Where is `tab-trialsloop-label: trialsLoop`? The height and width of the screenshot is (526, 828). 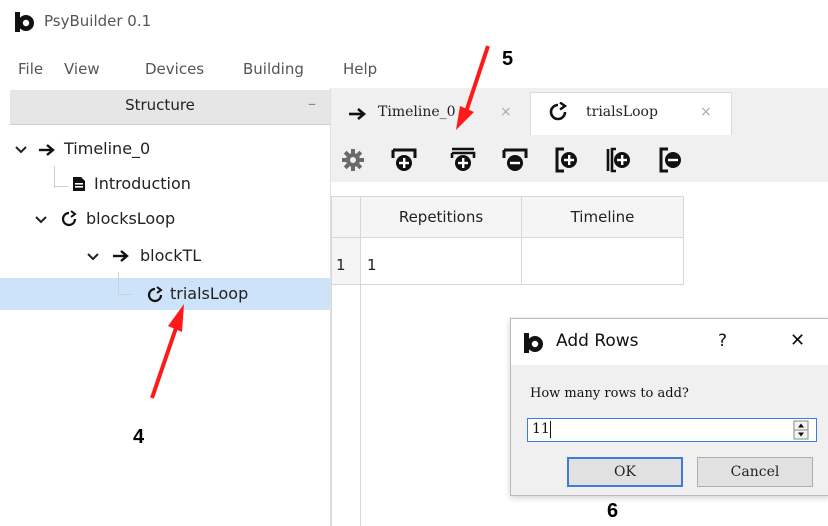 tab-trialsloop-label: trialsLoop is located at coordinates (622, 112).